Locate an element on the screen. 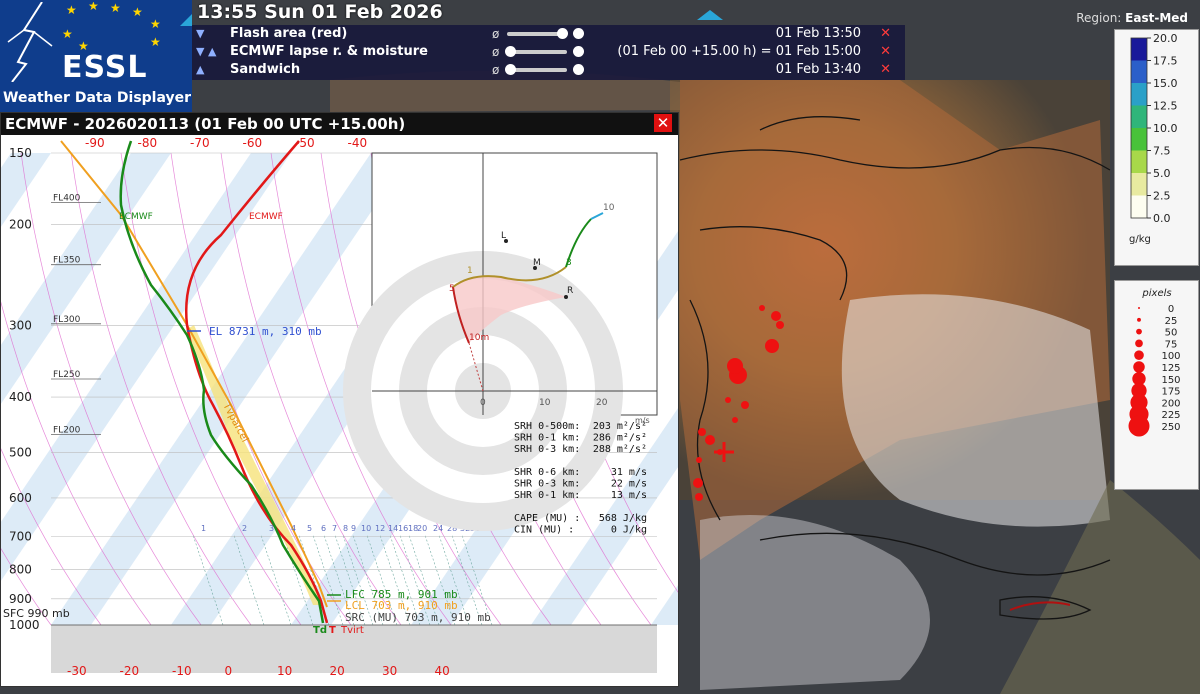  expand-up-icon is located at coordinates (710, 15).